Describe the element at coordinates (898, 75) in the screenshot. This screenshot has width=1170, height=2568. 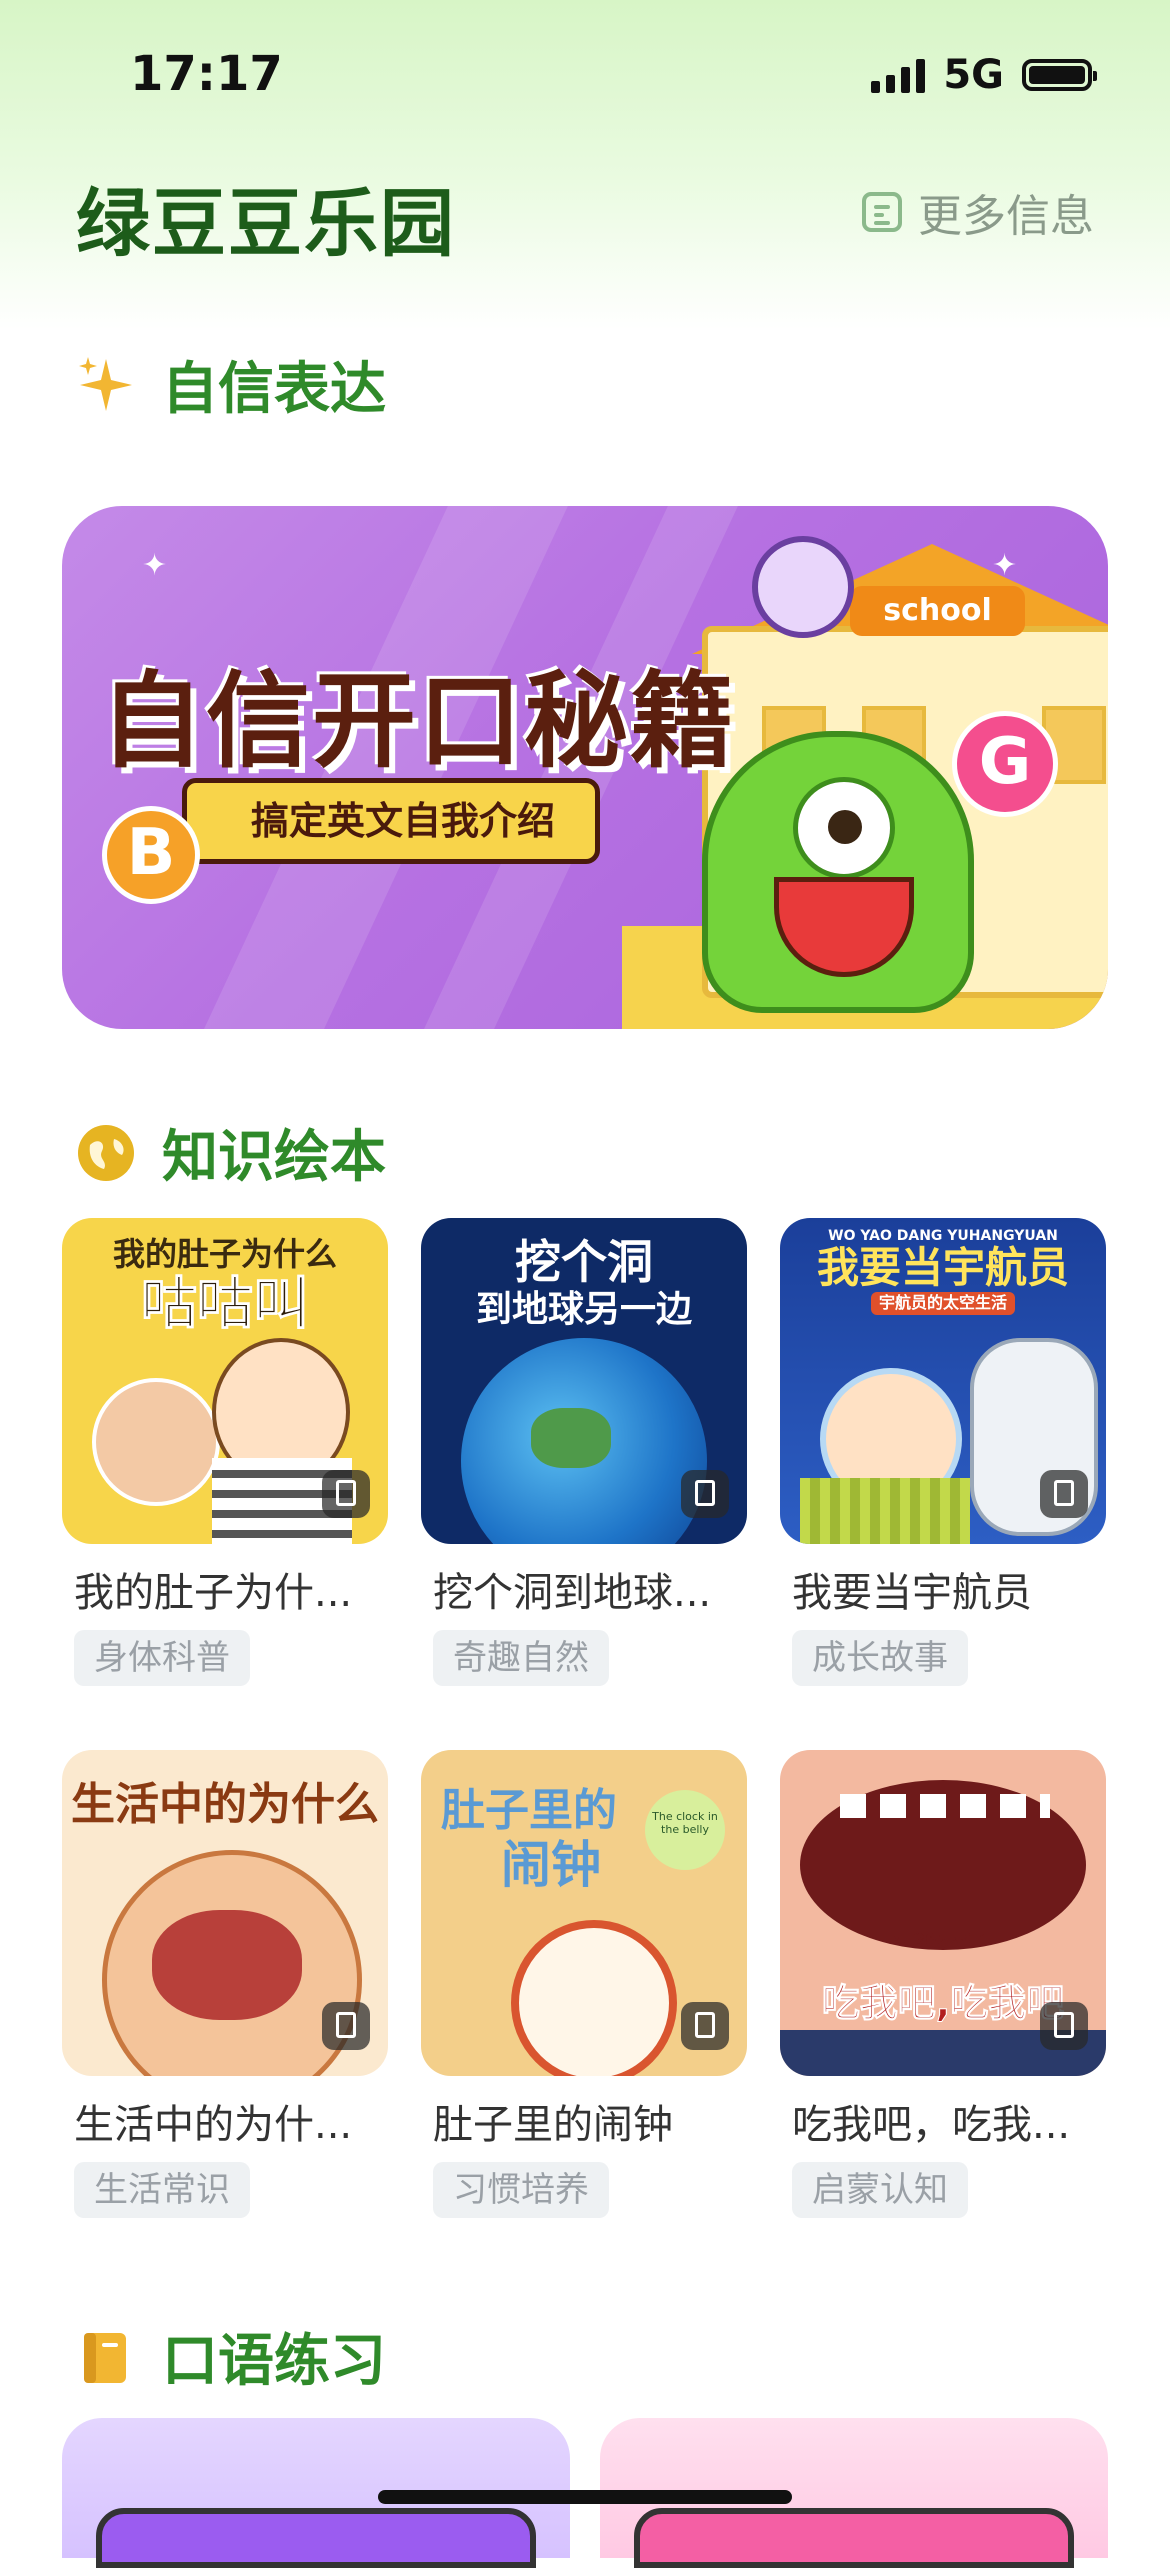
I see `signal-icon` at that location.